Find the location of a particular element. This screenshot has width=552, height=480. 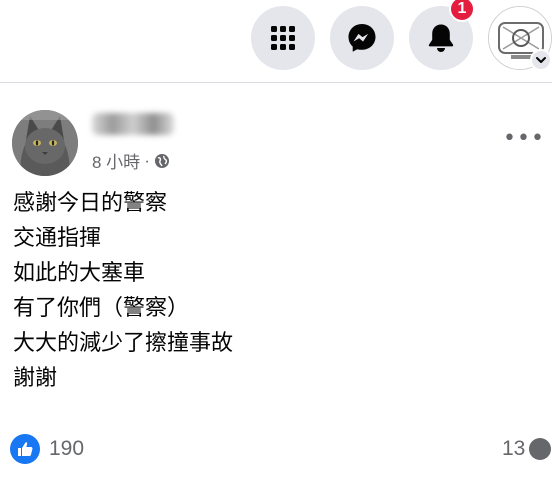

post-line: 如此的大塞車 is located at coordinates (79, 273).